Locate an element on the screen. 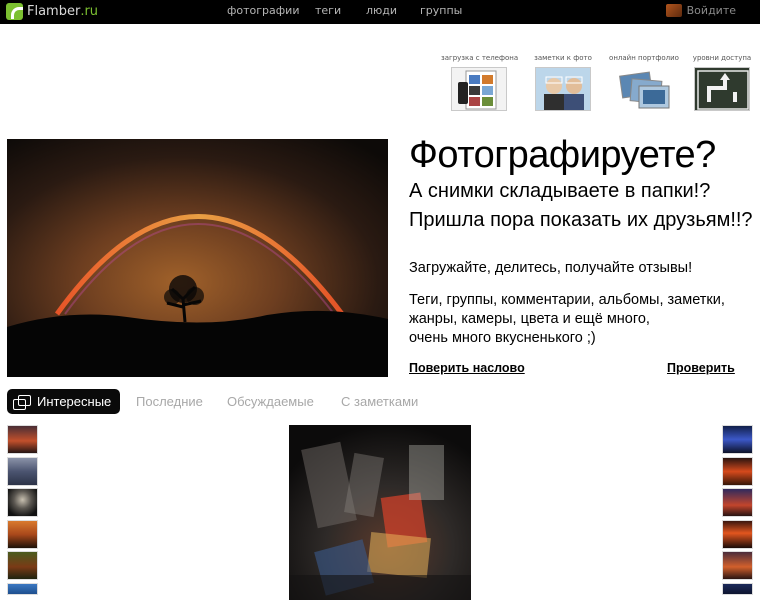  subheadline-1: А снимки складываете в папки!? is located at coordinates (560, 191).